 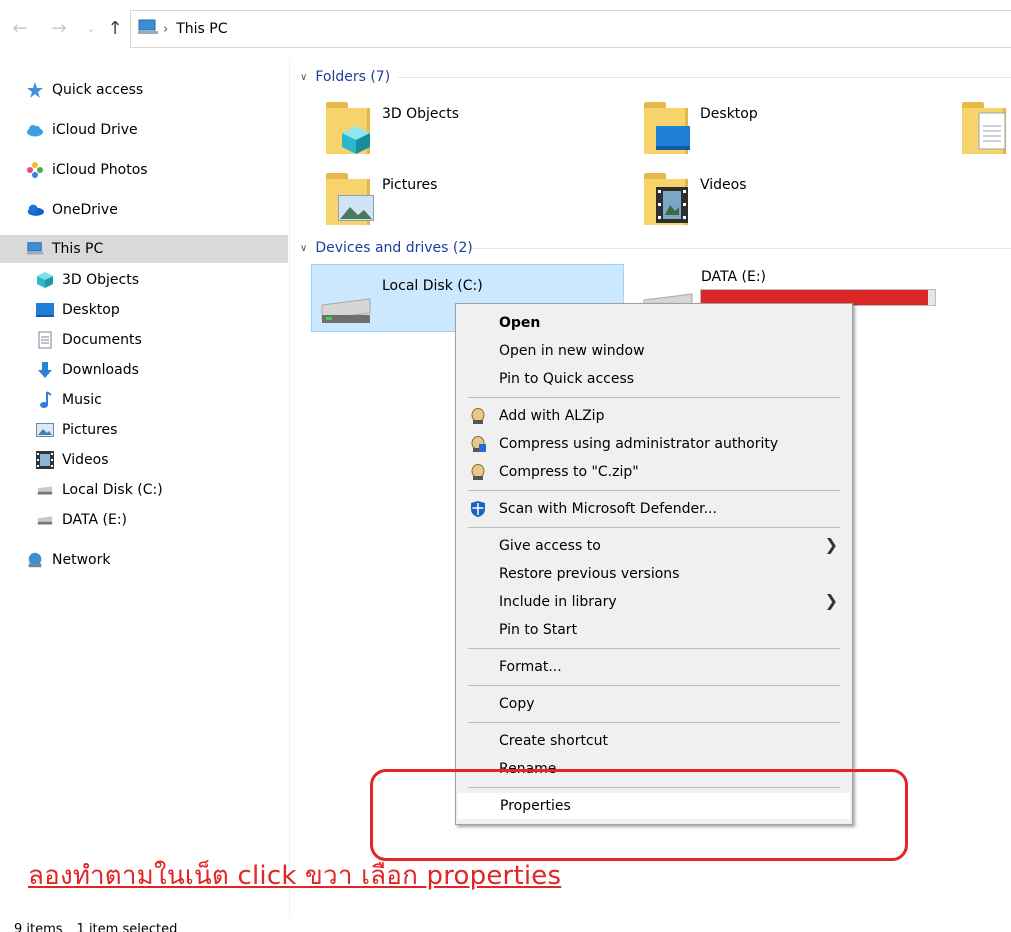 I want to click on folder-tile-3d-objects: 3D Objects, so click(x=392, y=129).